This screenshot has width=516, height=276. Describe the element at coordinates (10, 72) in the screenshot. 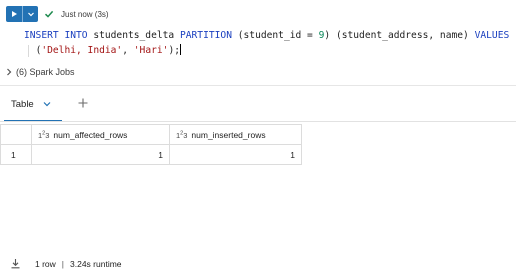

I see `chevron-right-icon` at that location.